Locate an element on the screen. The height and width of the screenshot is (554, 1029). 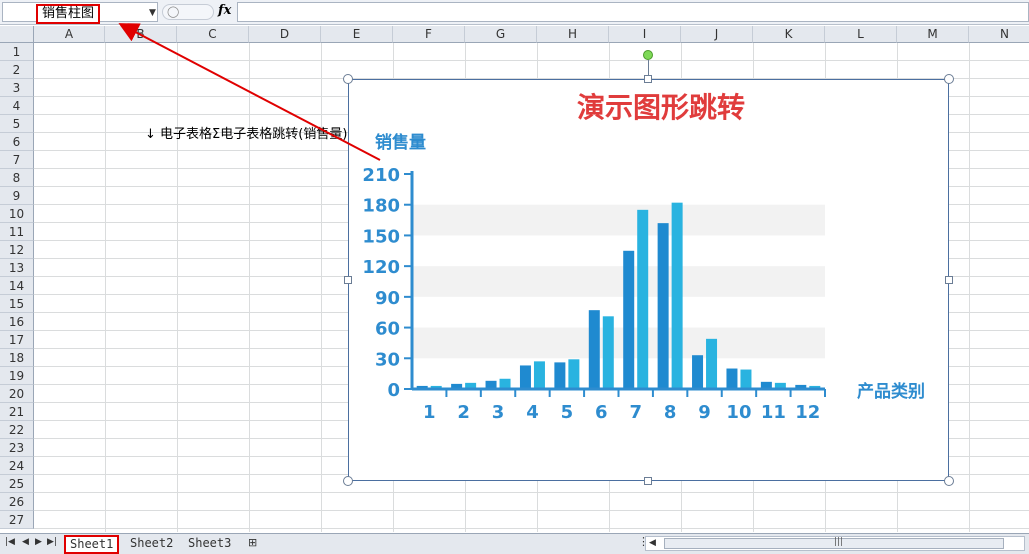
horizontal-scrollbar: ◀ ||| is located at coordinates (835, 543).